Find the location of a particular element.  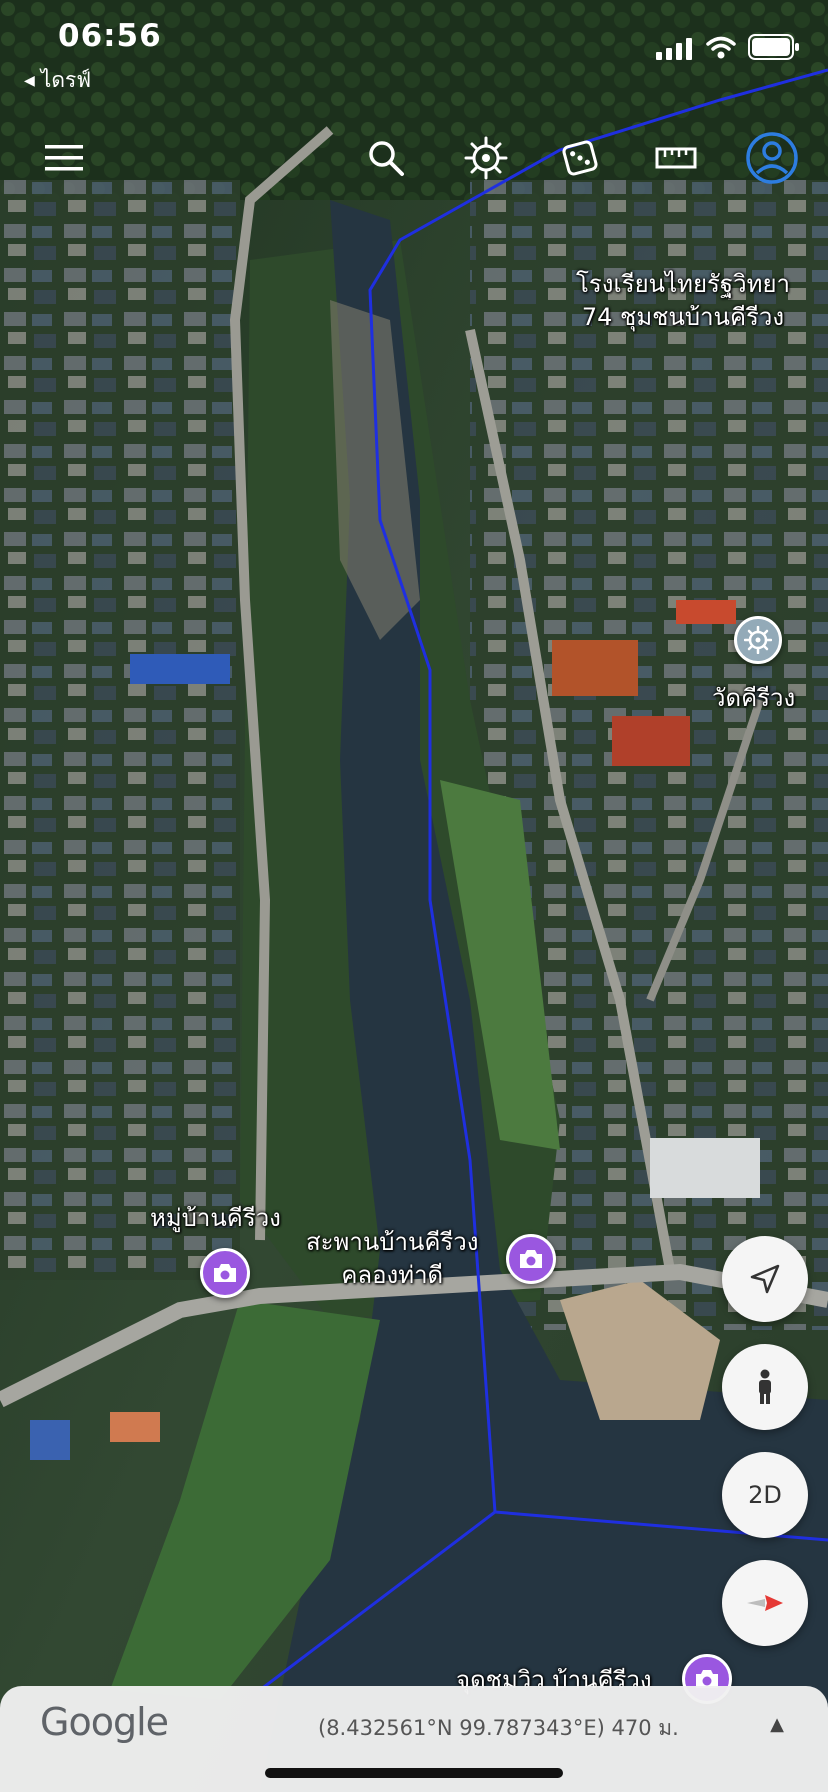

navigation-icon is located at coordinates (765, 1279).